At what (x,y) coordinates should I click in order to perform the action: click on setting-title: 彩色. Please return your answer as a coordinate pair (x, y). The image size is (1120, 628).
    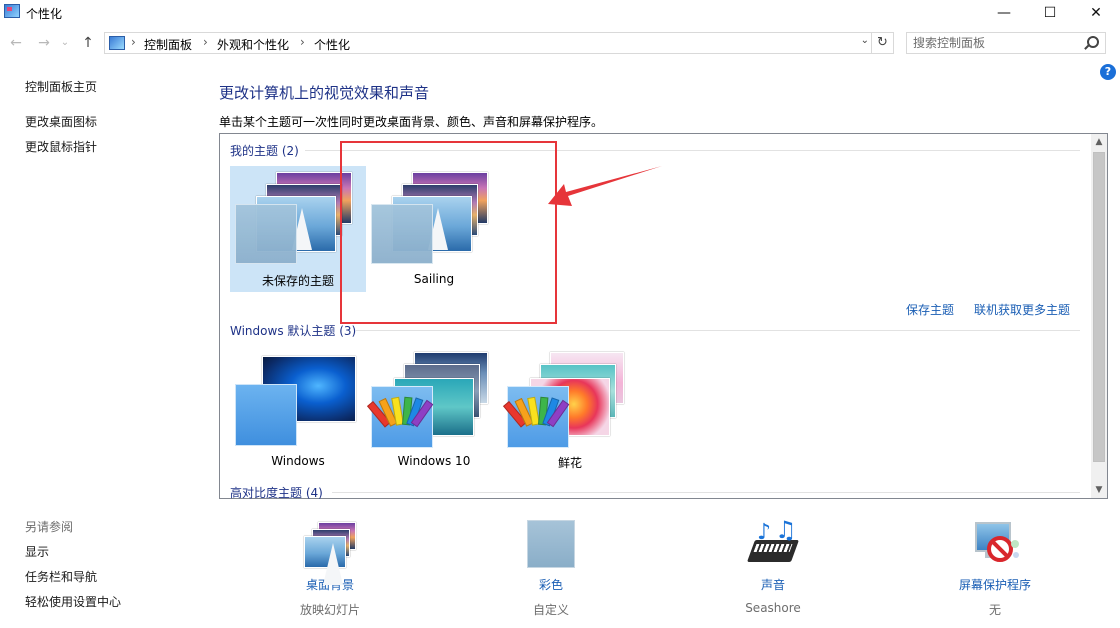
    Looking at the image, I should click on (551, 584).